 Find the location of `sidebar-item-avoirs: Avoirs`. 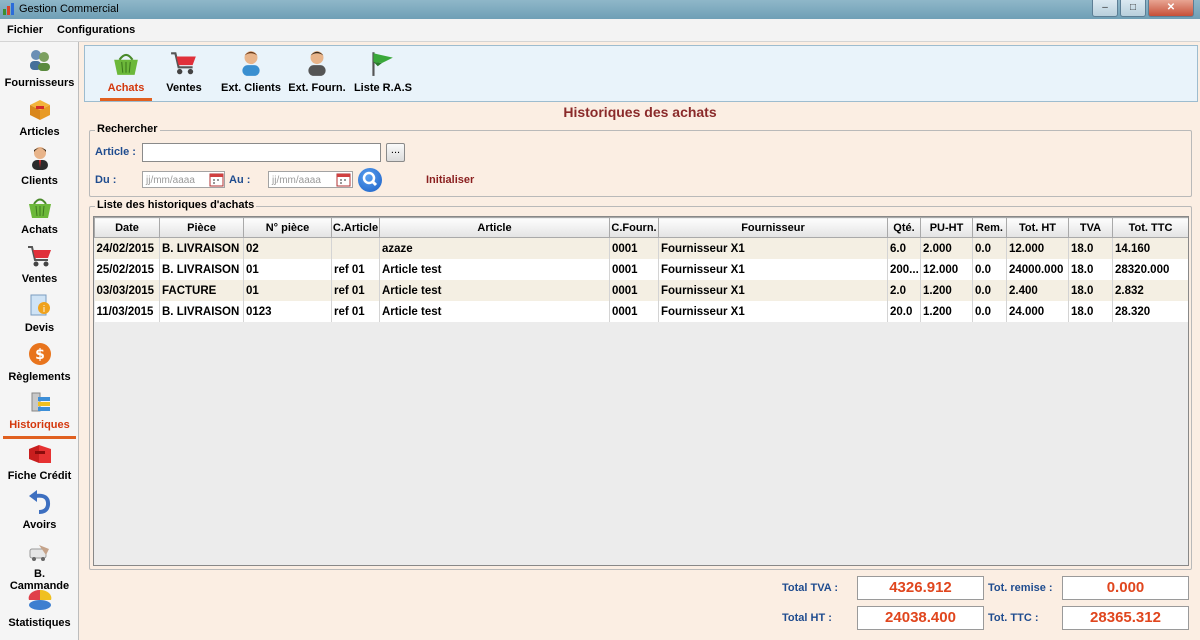

sidebar-item-avoirs: Avoirs is located at coordinates (39, 512).